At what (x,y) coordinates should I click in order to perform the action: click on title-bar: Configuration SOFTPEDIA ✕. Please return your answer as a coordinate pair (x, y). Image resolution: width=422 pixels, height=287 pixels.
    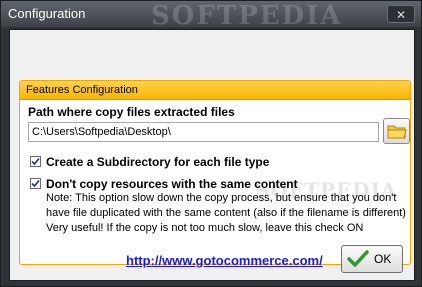
    Looking at the image, I should click on (211, 16).